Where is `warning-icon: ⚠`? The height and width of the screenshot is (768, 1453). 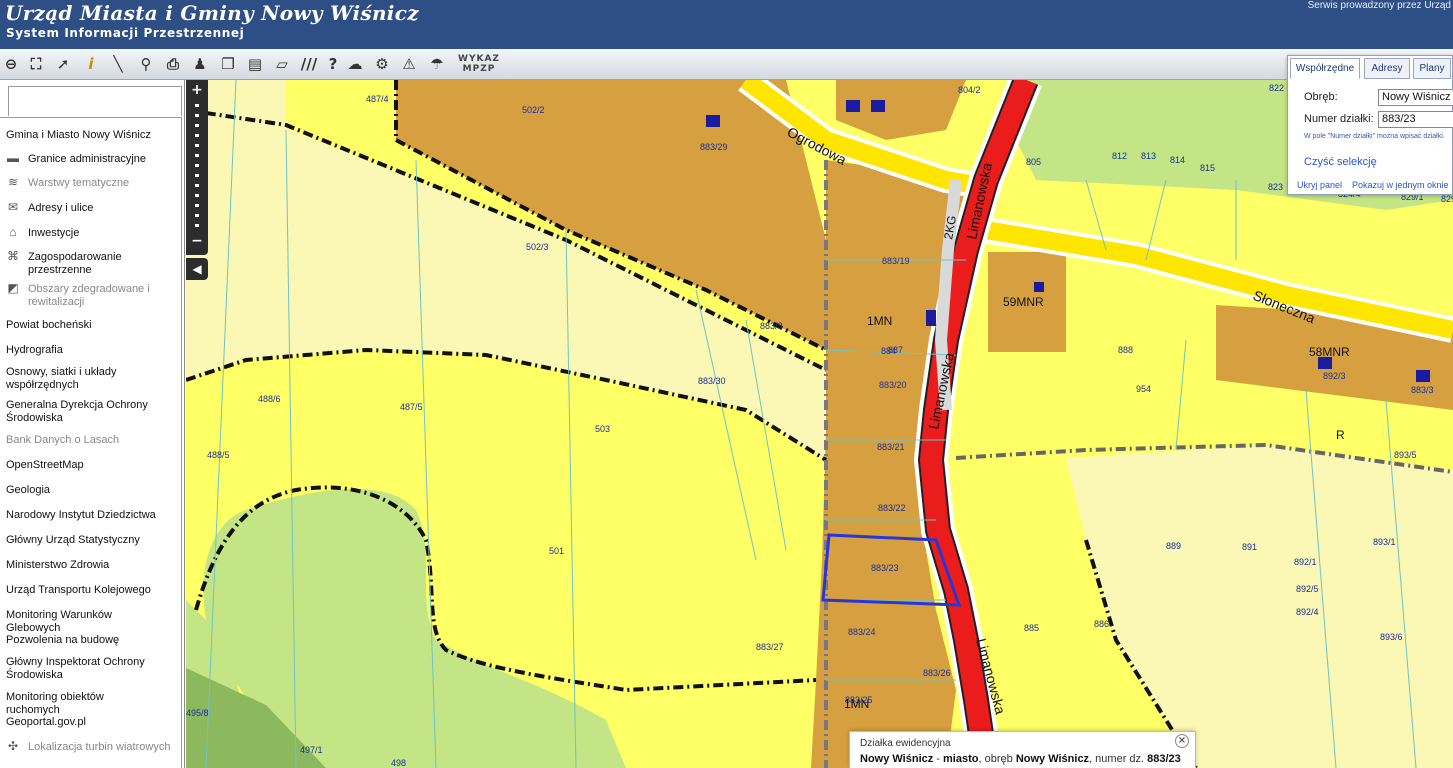
warning-icon: ⚠ is located at coordinates (409, 64).